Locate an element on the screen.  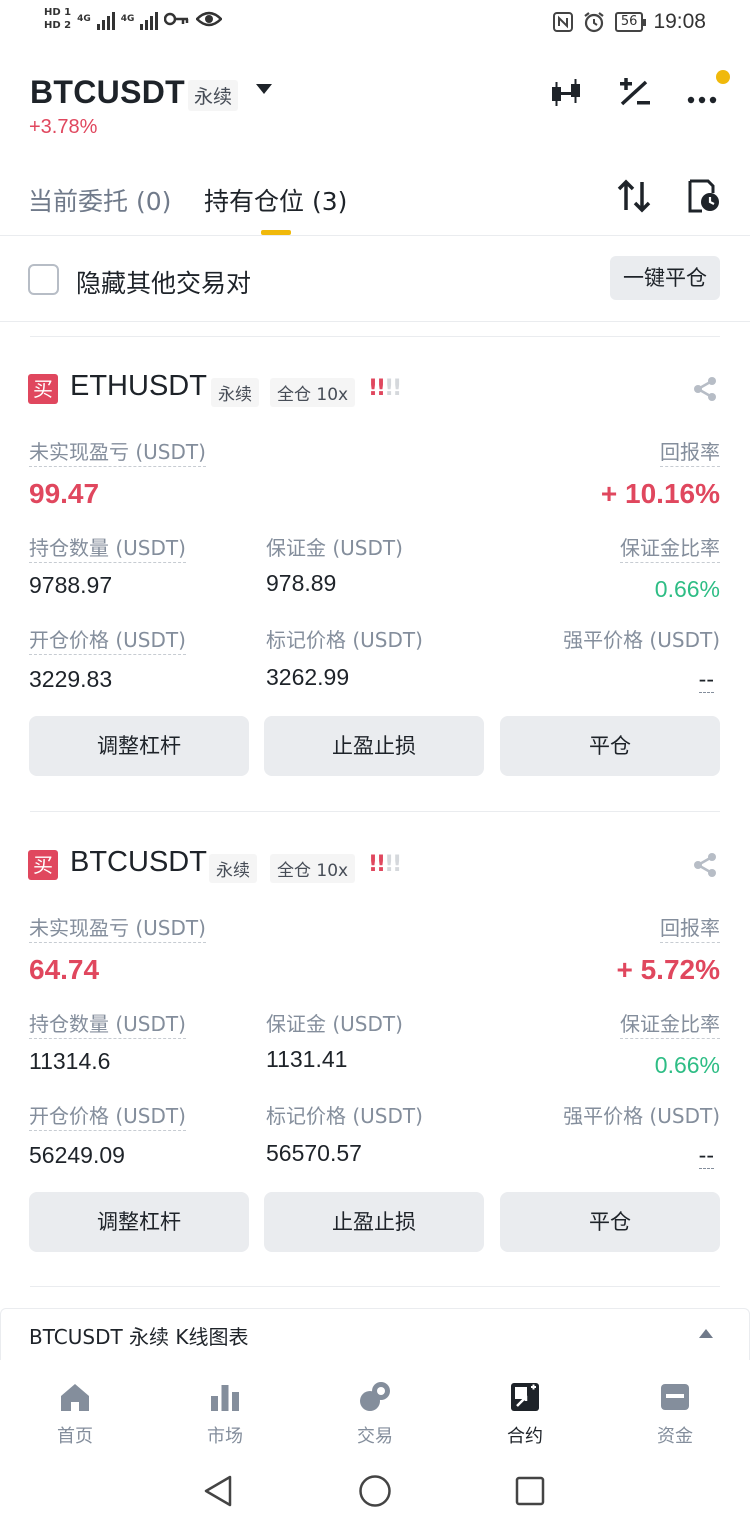
price-change: +3.78% is located at coordinates (63, 127).